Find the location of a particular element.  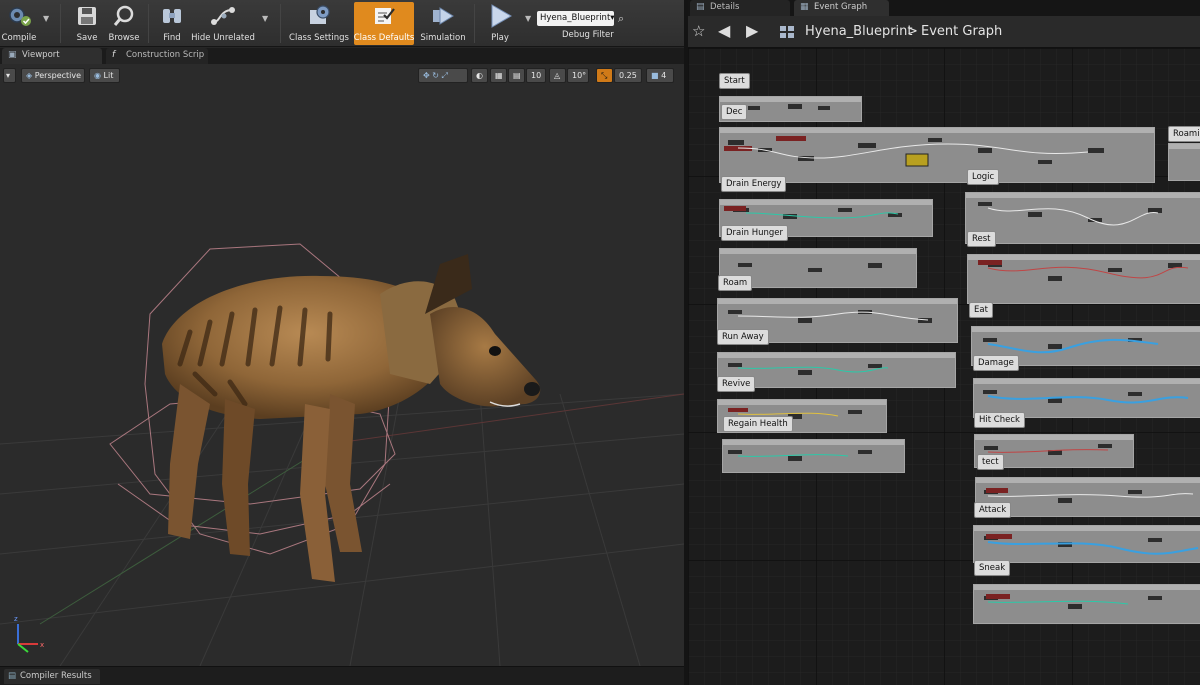

tab-construction-script: f Construction Scrip is located at coordinates (157, 56).